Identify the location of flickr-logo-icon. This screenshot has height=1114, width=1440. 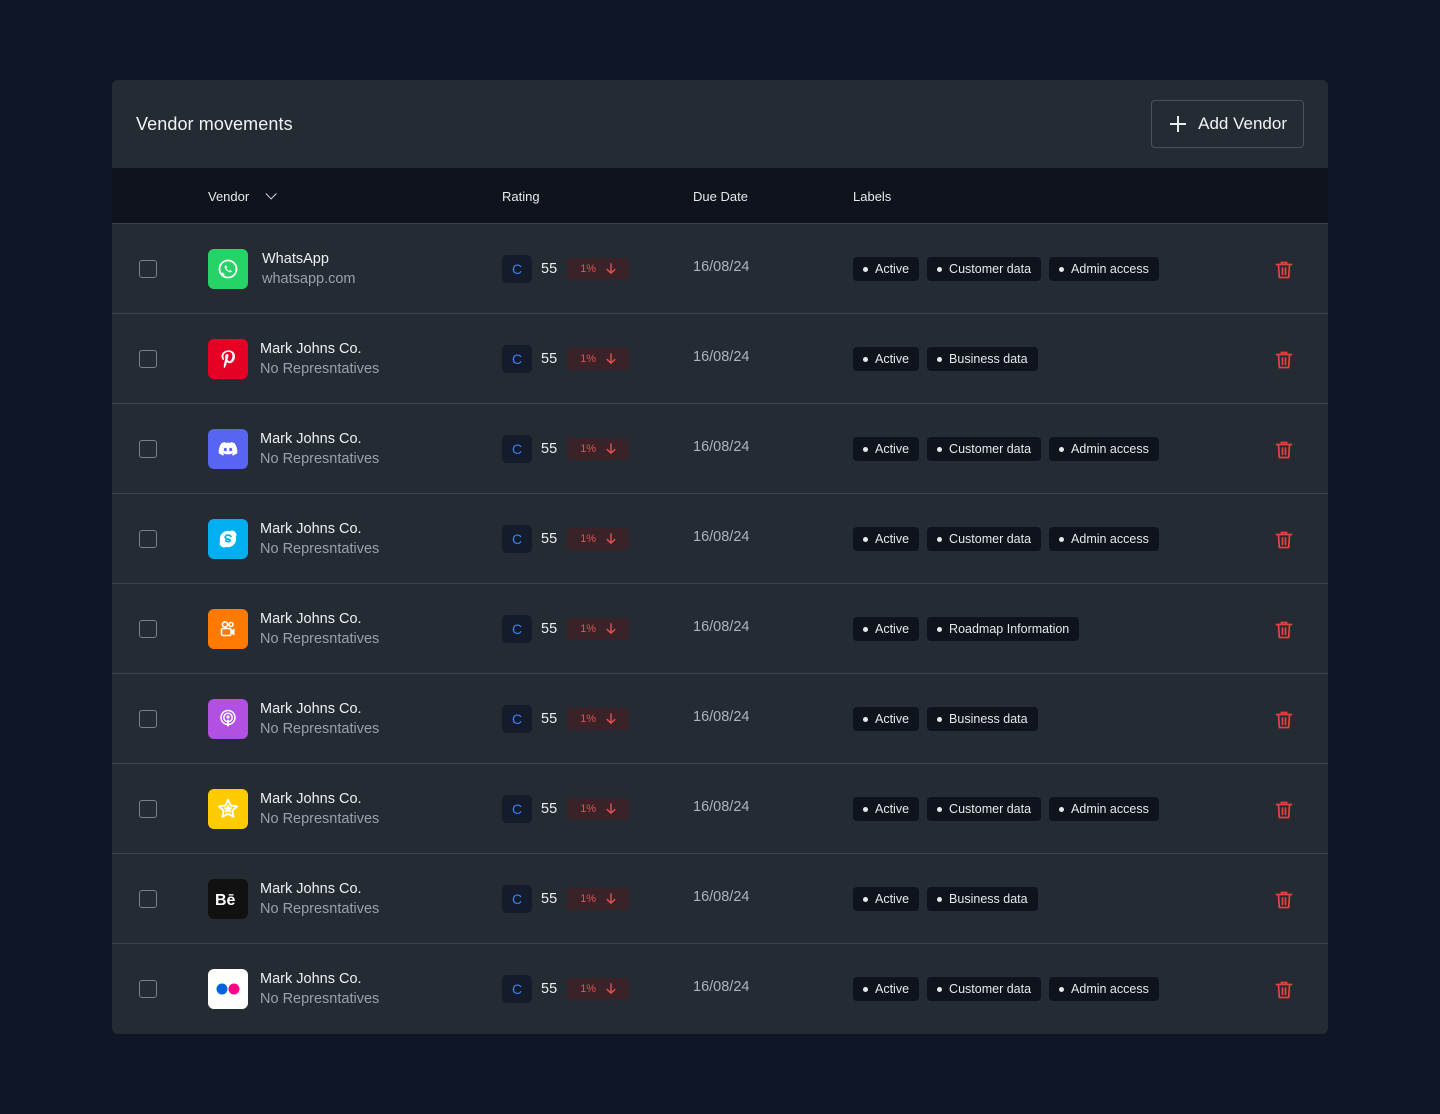
(228, 989).